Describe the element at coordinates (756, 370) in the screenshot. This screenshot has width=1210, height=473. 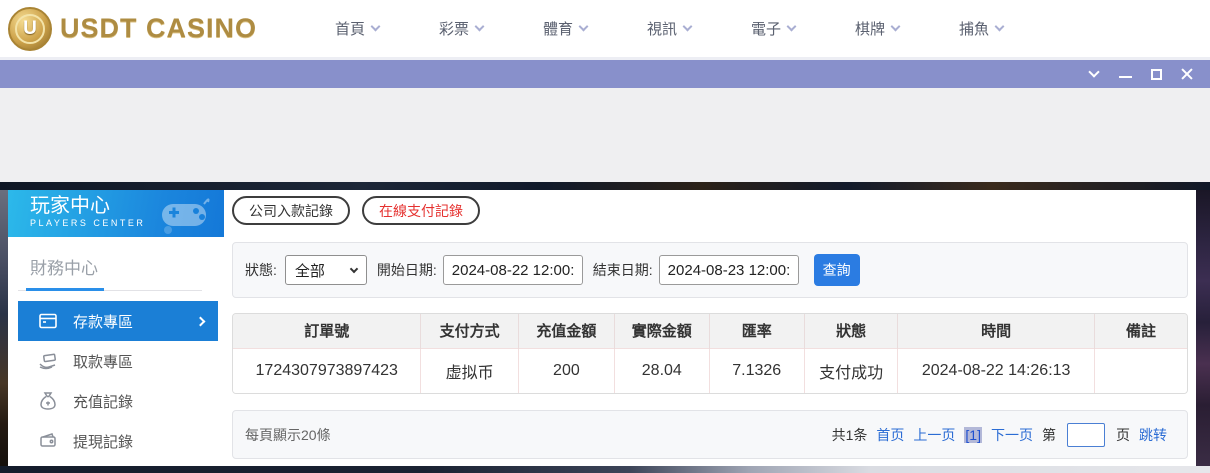
I see `cell-exchange-rate: 7.1326` at that location.